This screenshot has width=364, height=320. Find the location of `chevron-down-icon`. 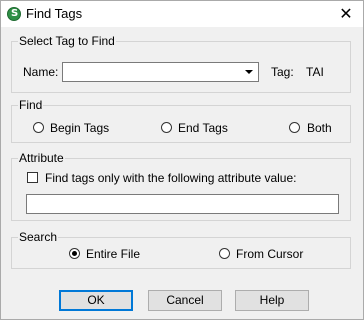

chevron-down-icon is located at coordinates (249, 72).